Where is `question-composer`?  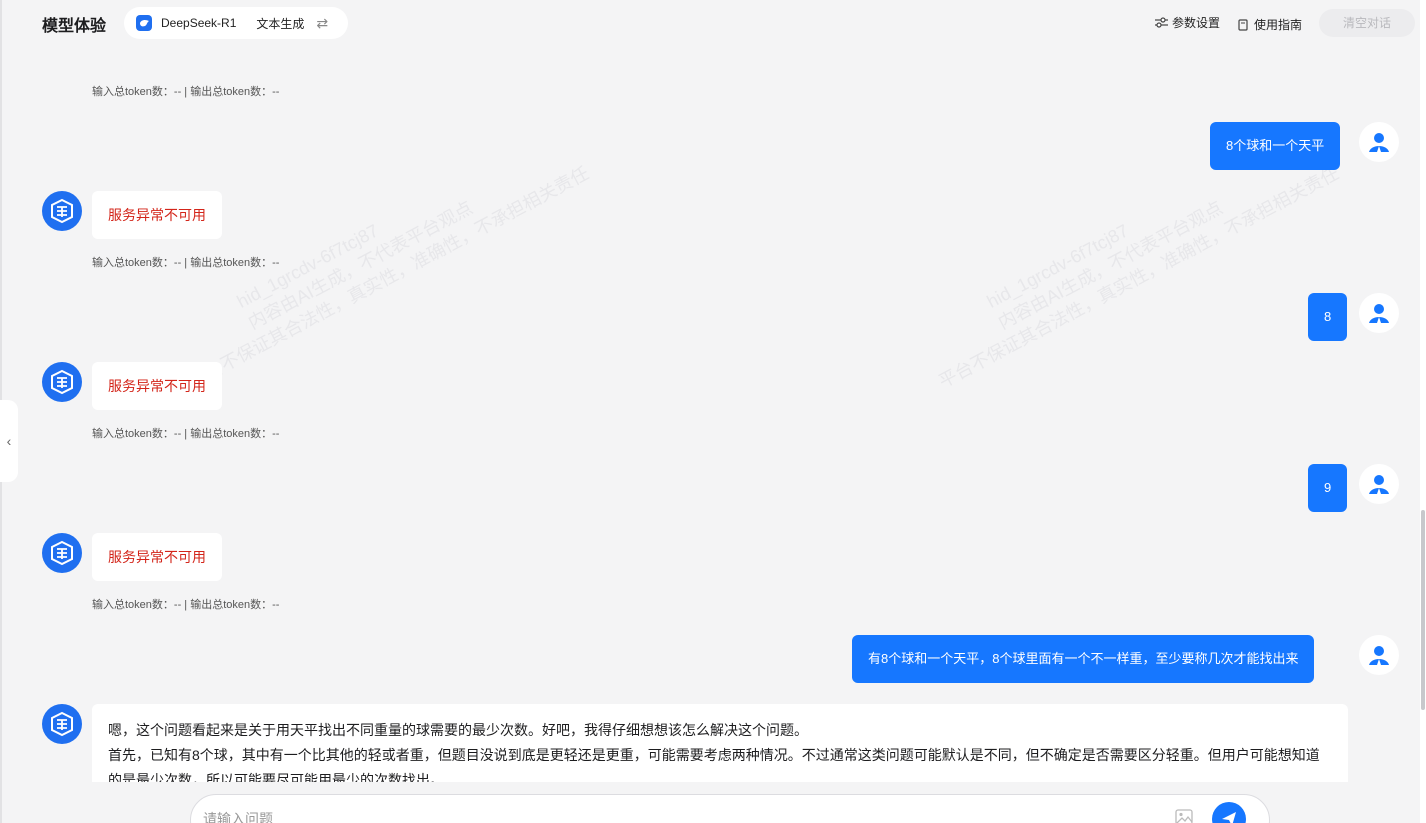
question-composer is located at coordinates (730, 808).